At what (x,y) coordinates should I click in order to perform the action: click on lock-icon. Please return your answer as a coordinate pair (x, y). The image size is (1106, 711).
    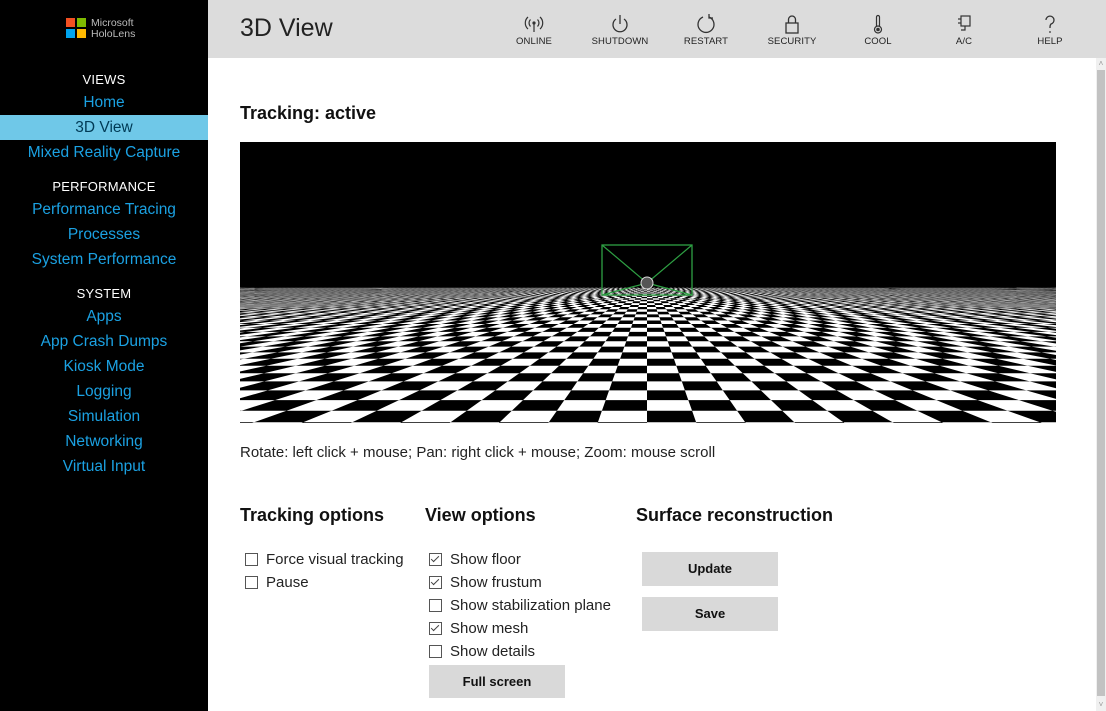
    Looking at the image, I should click on (792, 24).